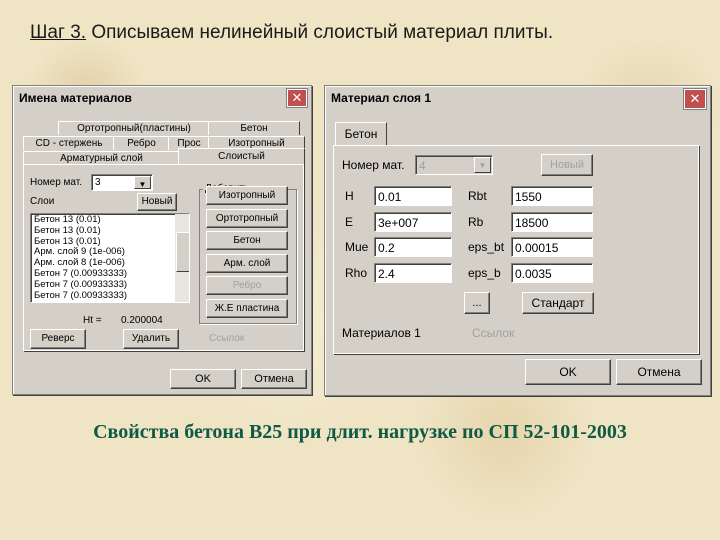 This screenshot has height=540, width=720. I want to click on value-input: 1550, so click(552, 196).